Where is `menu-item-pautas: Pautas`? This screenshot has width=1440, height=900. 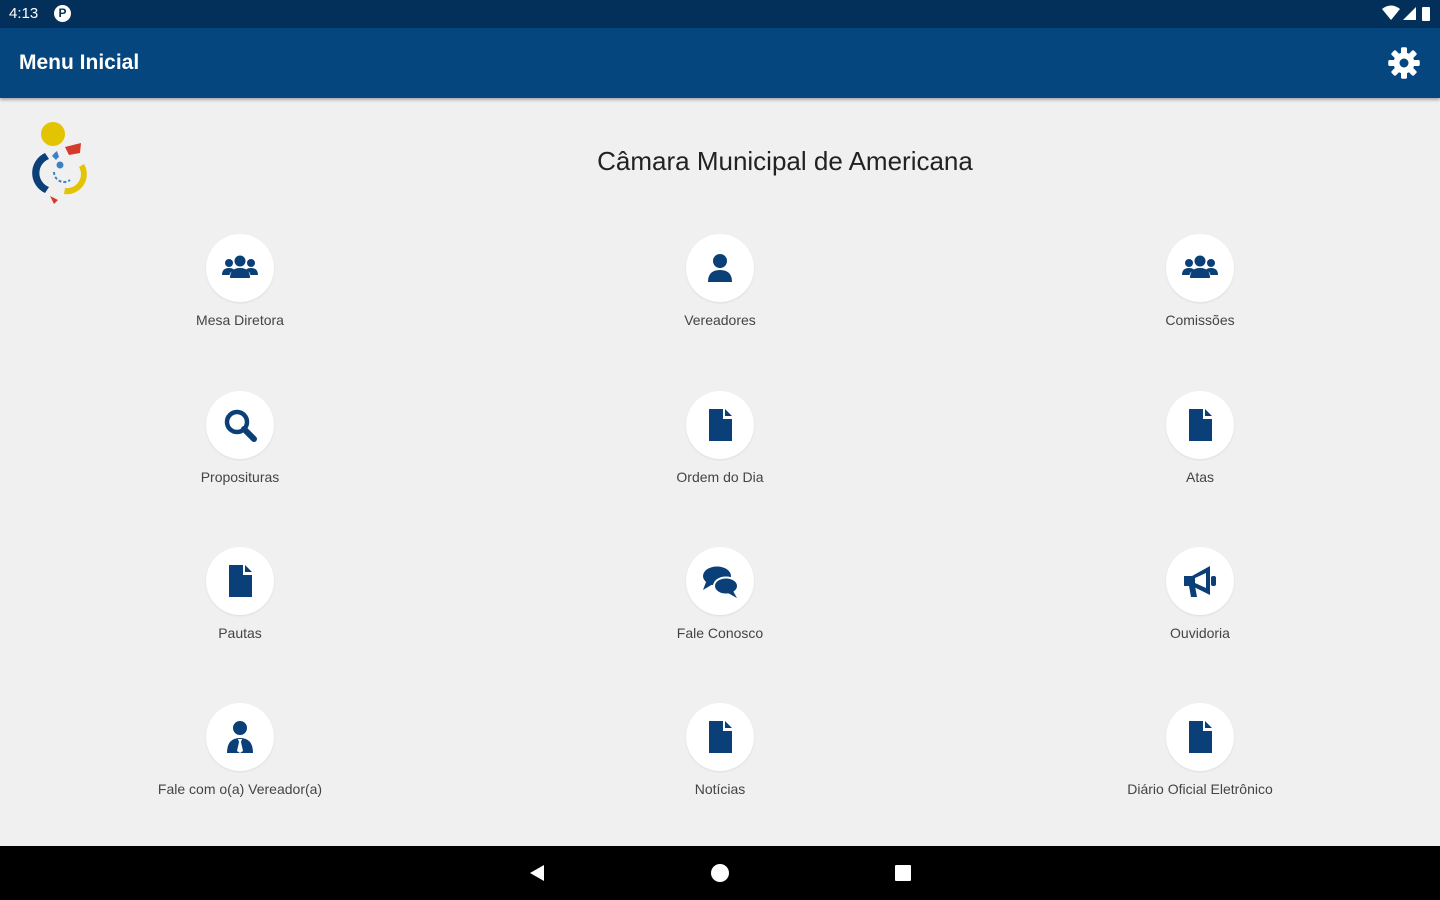
menu-item-pautas: Pautas is located at coordinates (240, 594).